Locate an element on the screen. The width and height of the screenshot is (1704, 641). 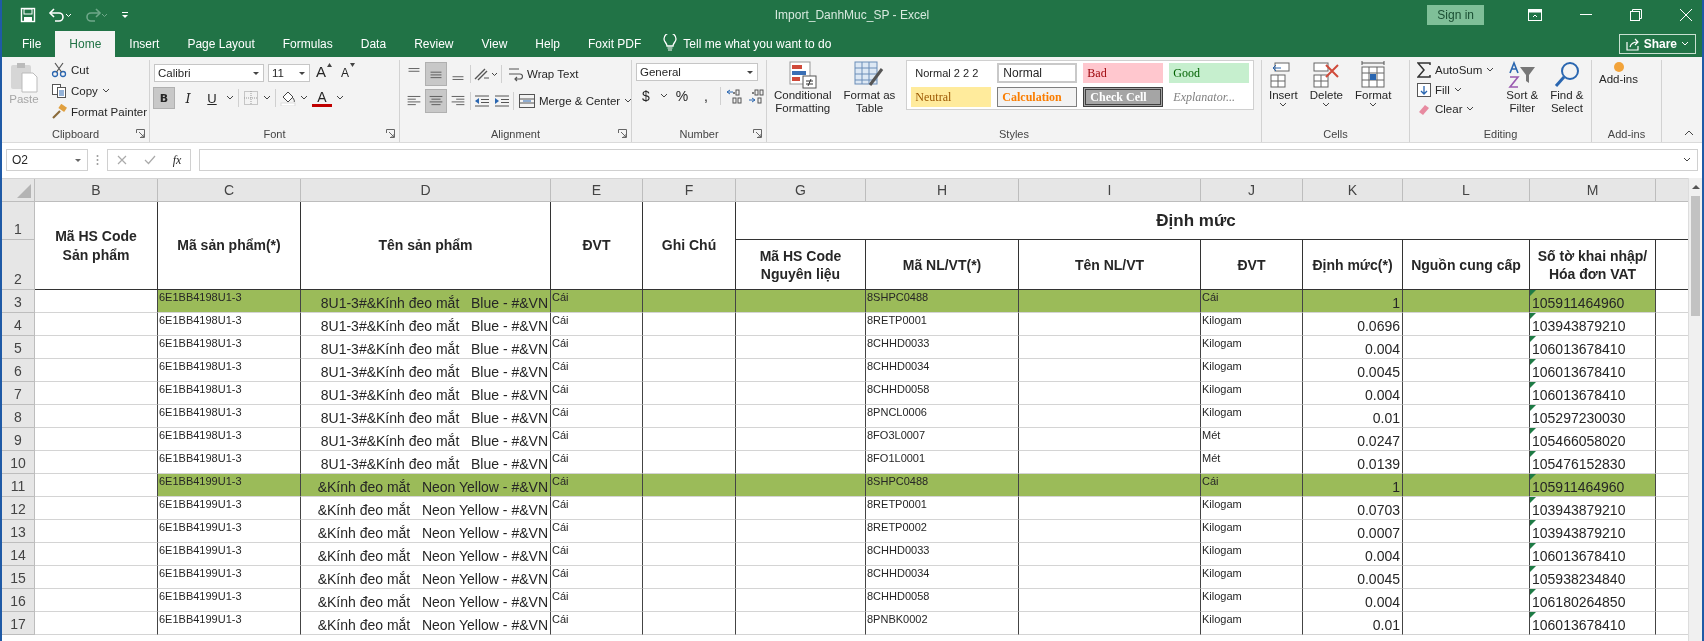
collapse-ribbon-icon is located at coordinates (1689, 133).